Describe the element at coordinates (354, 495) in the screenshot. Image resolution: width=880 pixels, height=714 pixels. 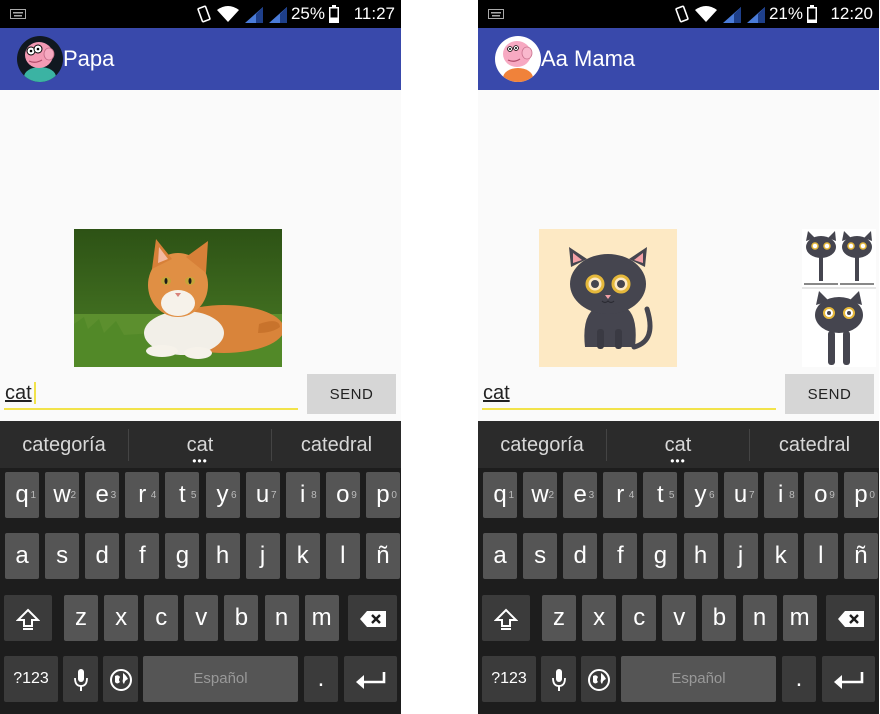
I see `key-hint: 9` at that location.